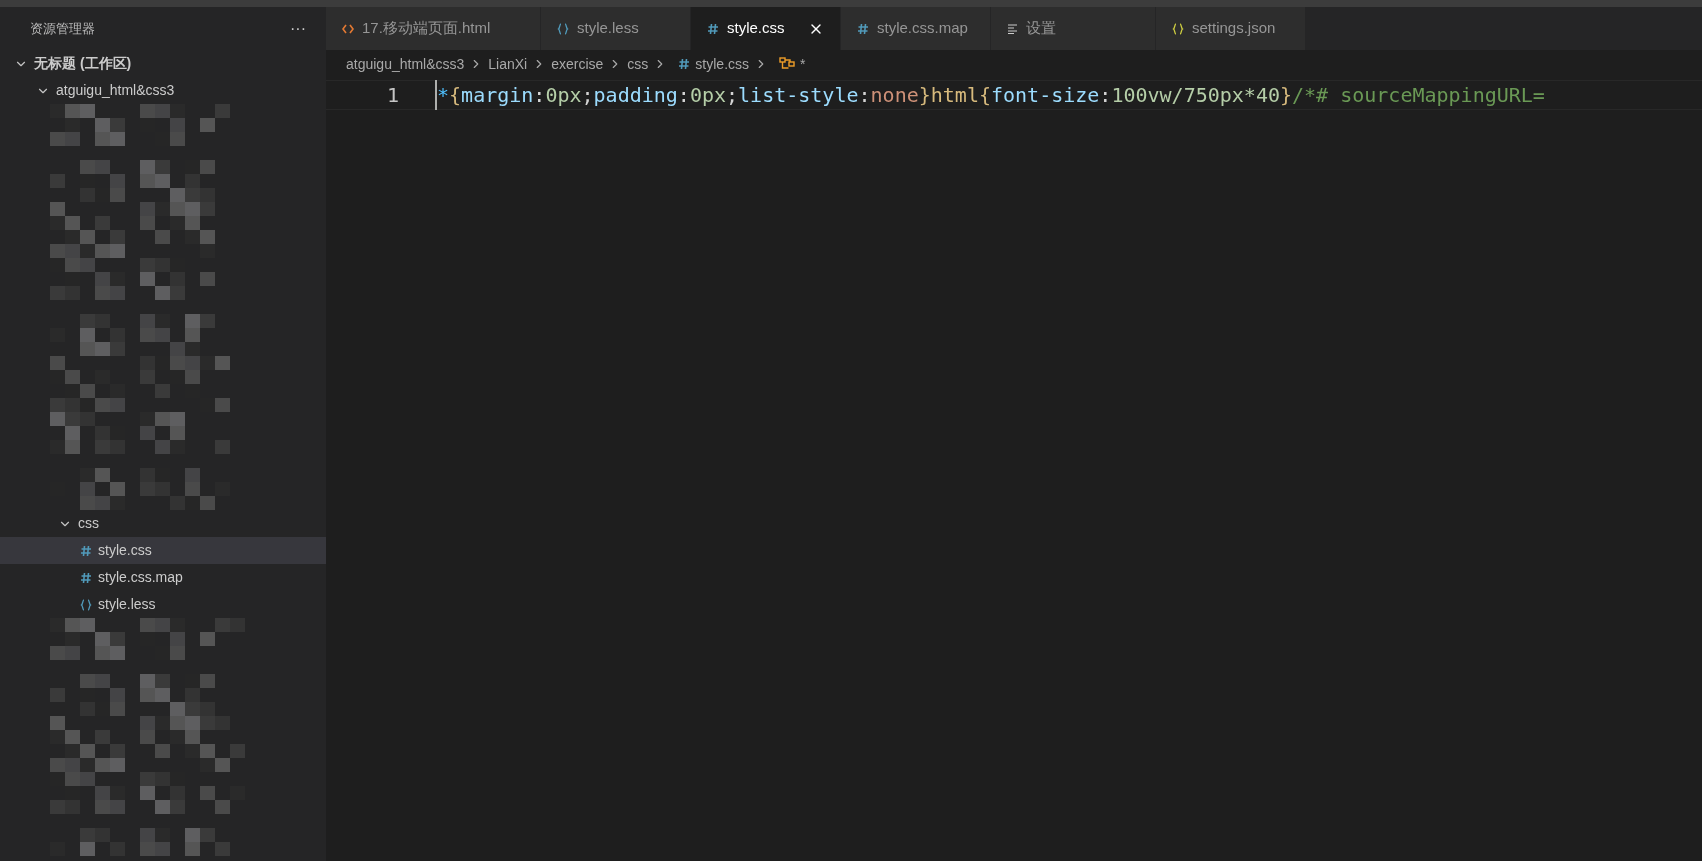  Describe the element at coordinates (163, 604) in the screenshot. I see `file-item: style.less` at that location.